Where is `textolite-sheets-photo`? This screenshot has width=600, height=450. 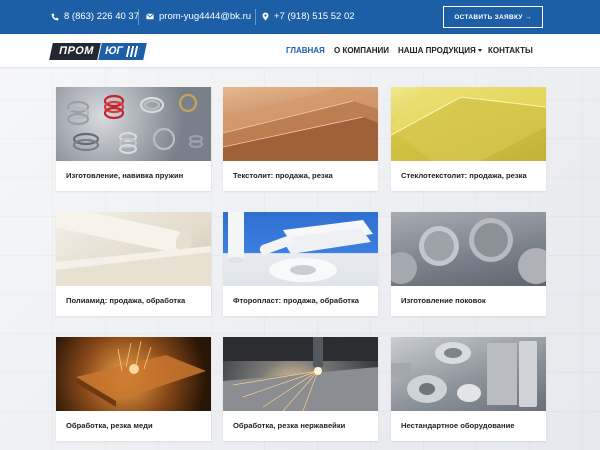 textolite-sheets-photo is located at coordinates (300, 124).